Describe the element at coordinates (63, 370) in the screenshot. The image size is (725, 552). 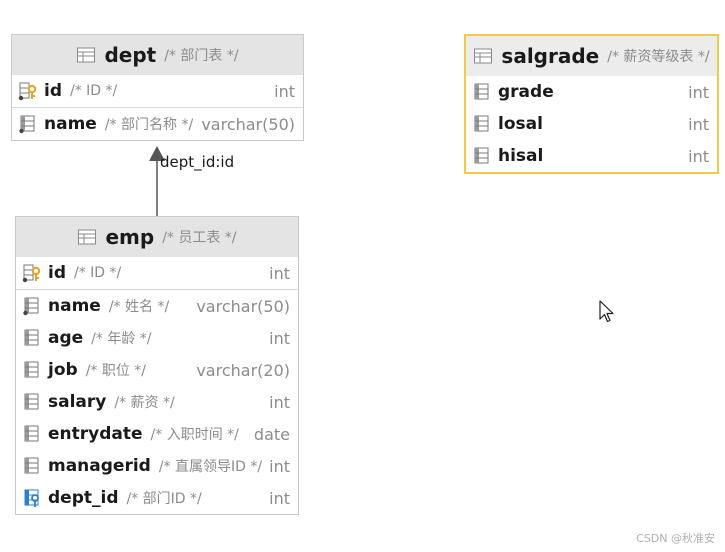
I see `column-name: job` at that location.